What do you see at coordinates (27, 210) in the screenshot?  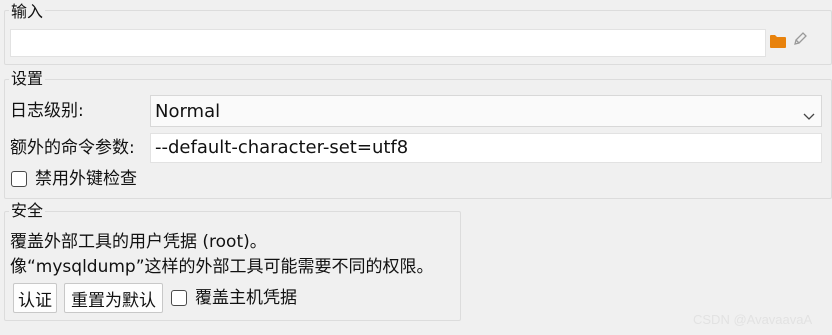 I see `security-group-title: 安全` at bounding box center [27, 210].